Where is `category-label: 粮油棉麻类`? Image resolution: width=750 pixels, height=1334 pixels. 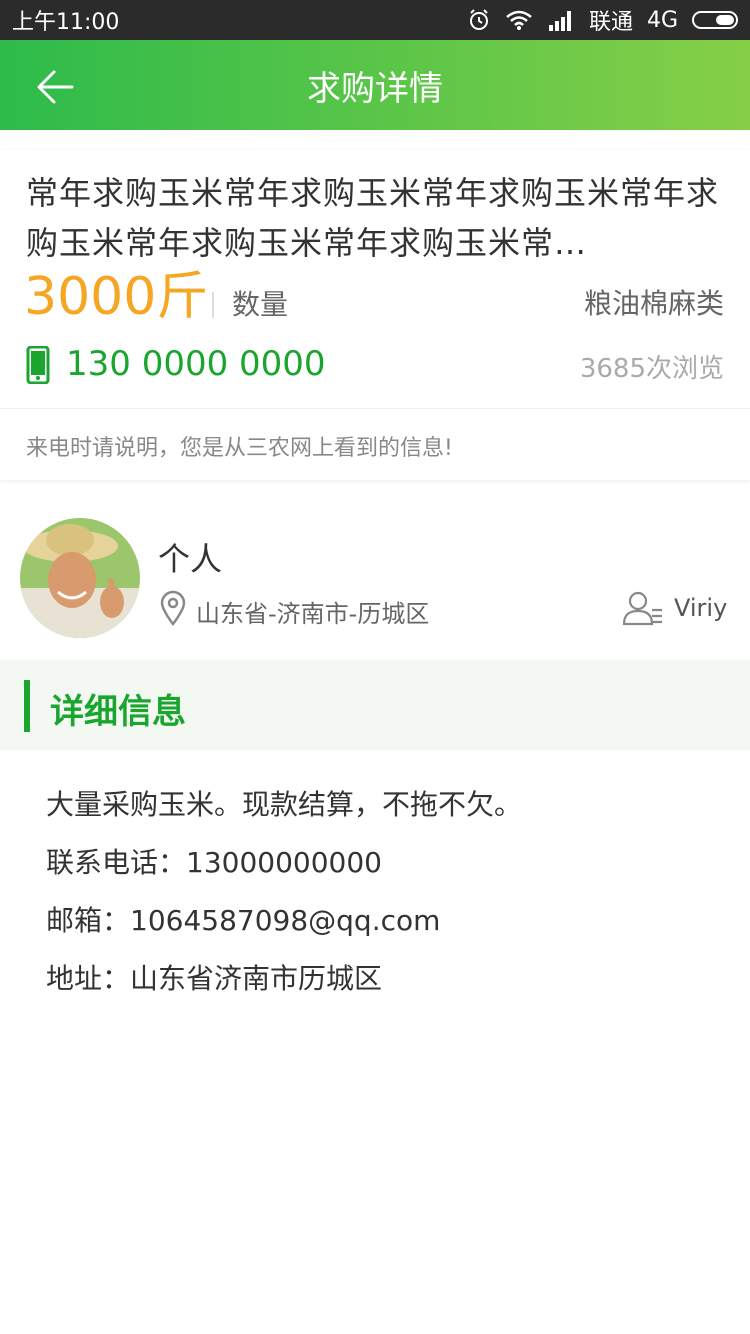
category-label: 粮油棉麻类 is located at coordinates (653, 303).